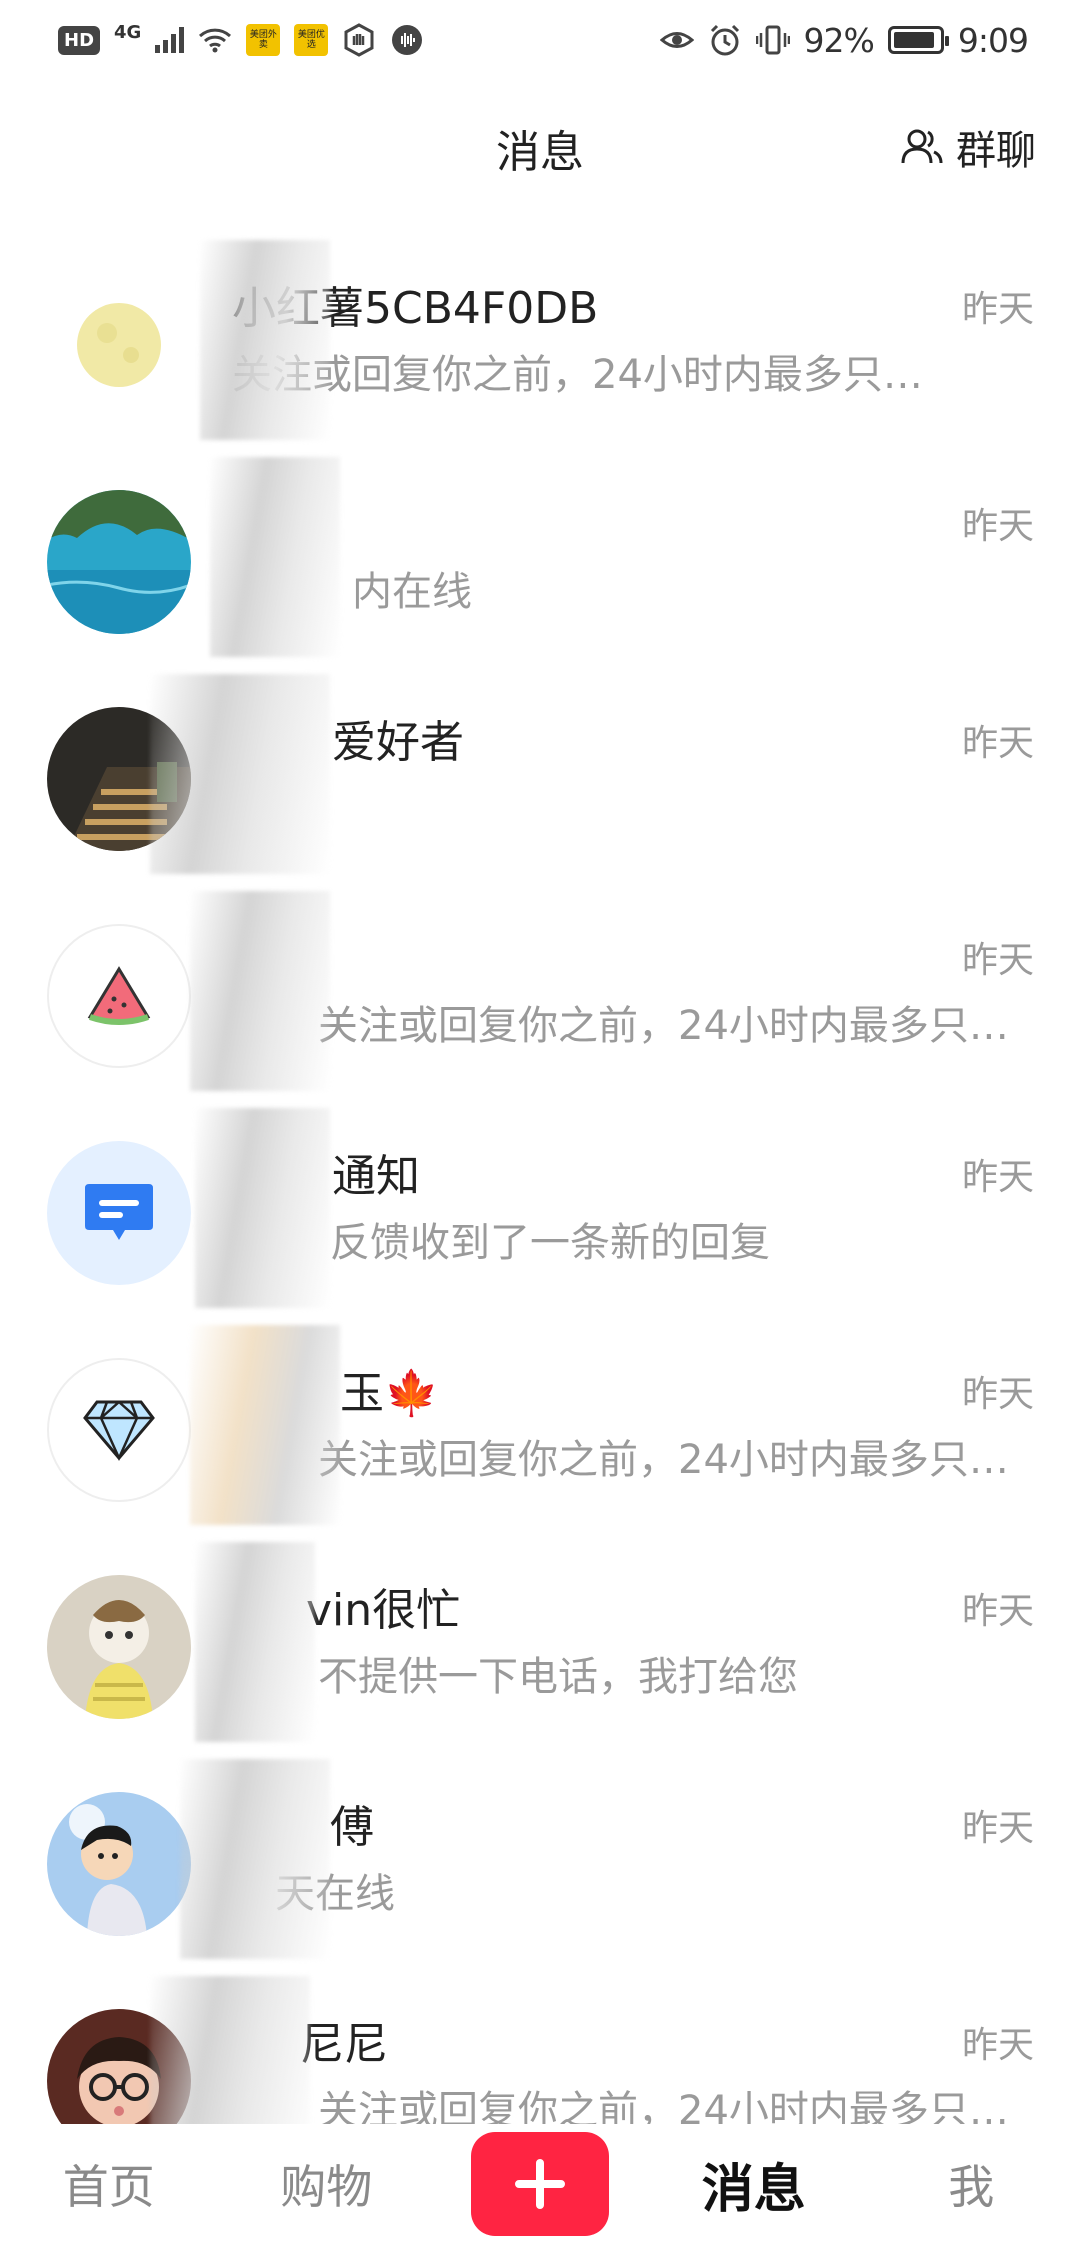 Image resolution: width=1080 pixels, height=2244 pixels. I want to click on nav-home: 首页, so click(109, 2184).